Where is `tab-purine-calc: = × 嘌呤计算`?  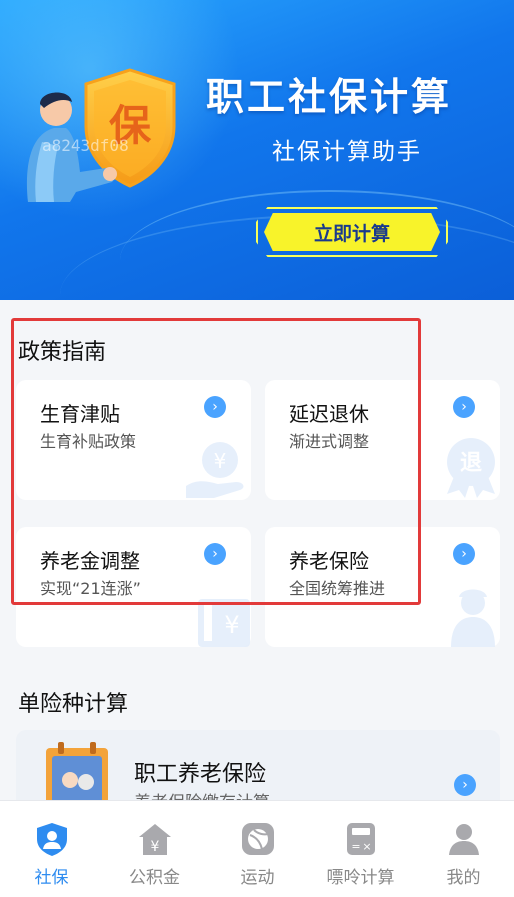
tab-purine-calc: = × 嘌呤计算 is located at coordinates (360, 849).